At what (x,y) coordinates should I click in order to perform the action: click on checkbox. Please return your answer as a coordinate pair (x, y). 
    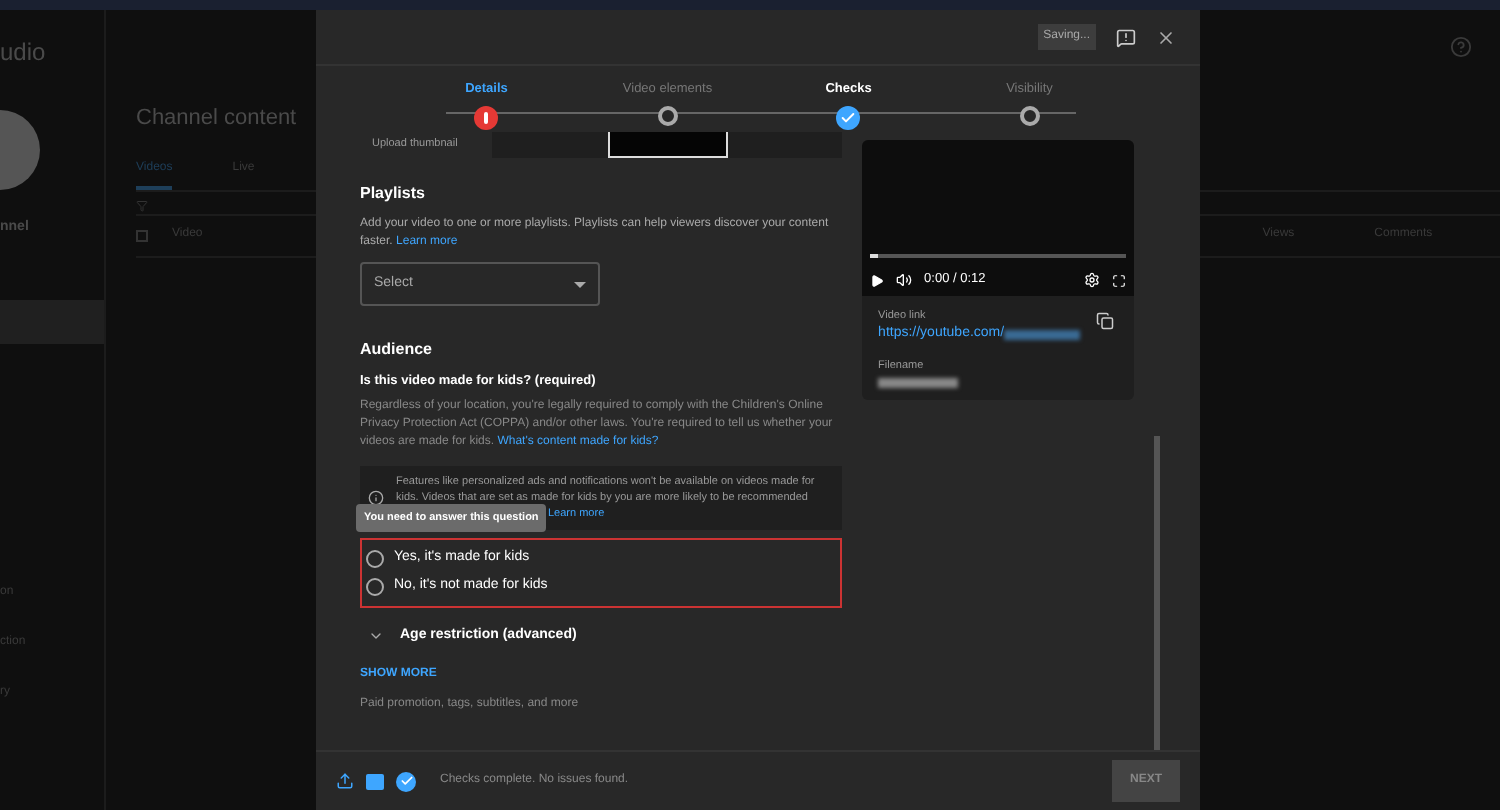
    Looking at the image, I should click on (142, 235).